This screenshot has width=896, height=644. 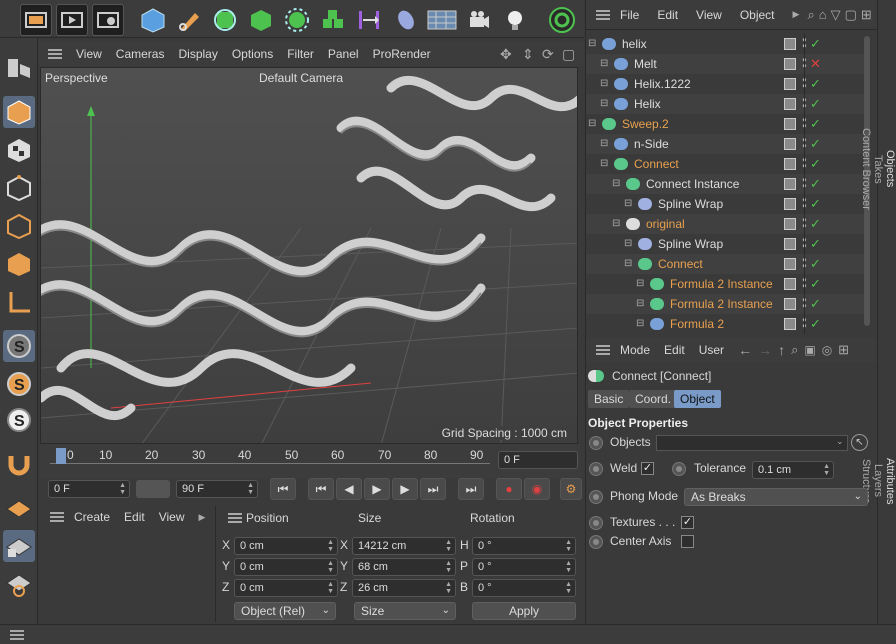 What do you see at coordinates (36, 20) in the screenshot?
I see `render-region-icon` at bounding box center [36, 20].